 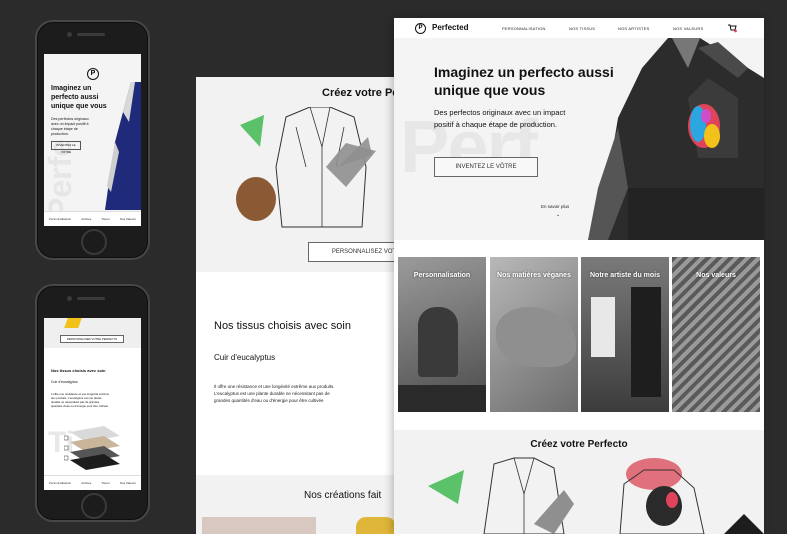 I want to click on card-personnalisation: Personnalisation, so click(x=442, y=334).